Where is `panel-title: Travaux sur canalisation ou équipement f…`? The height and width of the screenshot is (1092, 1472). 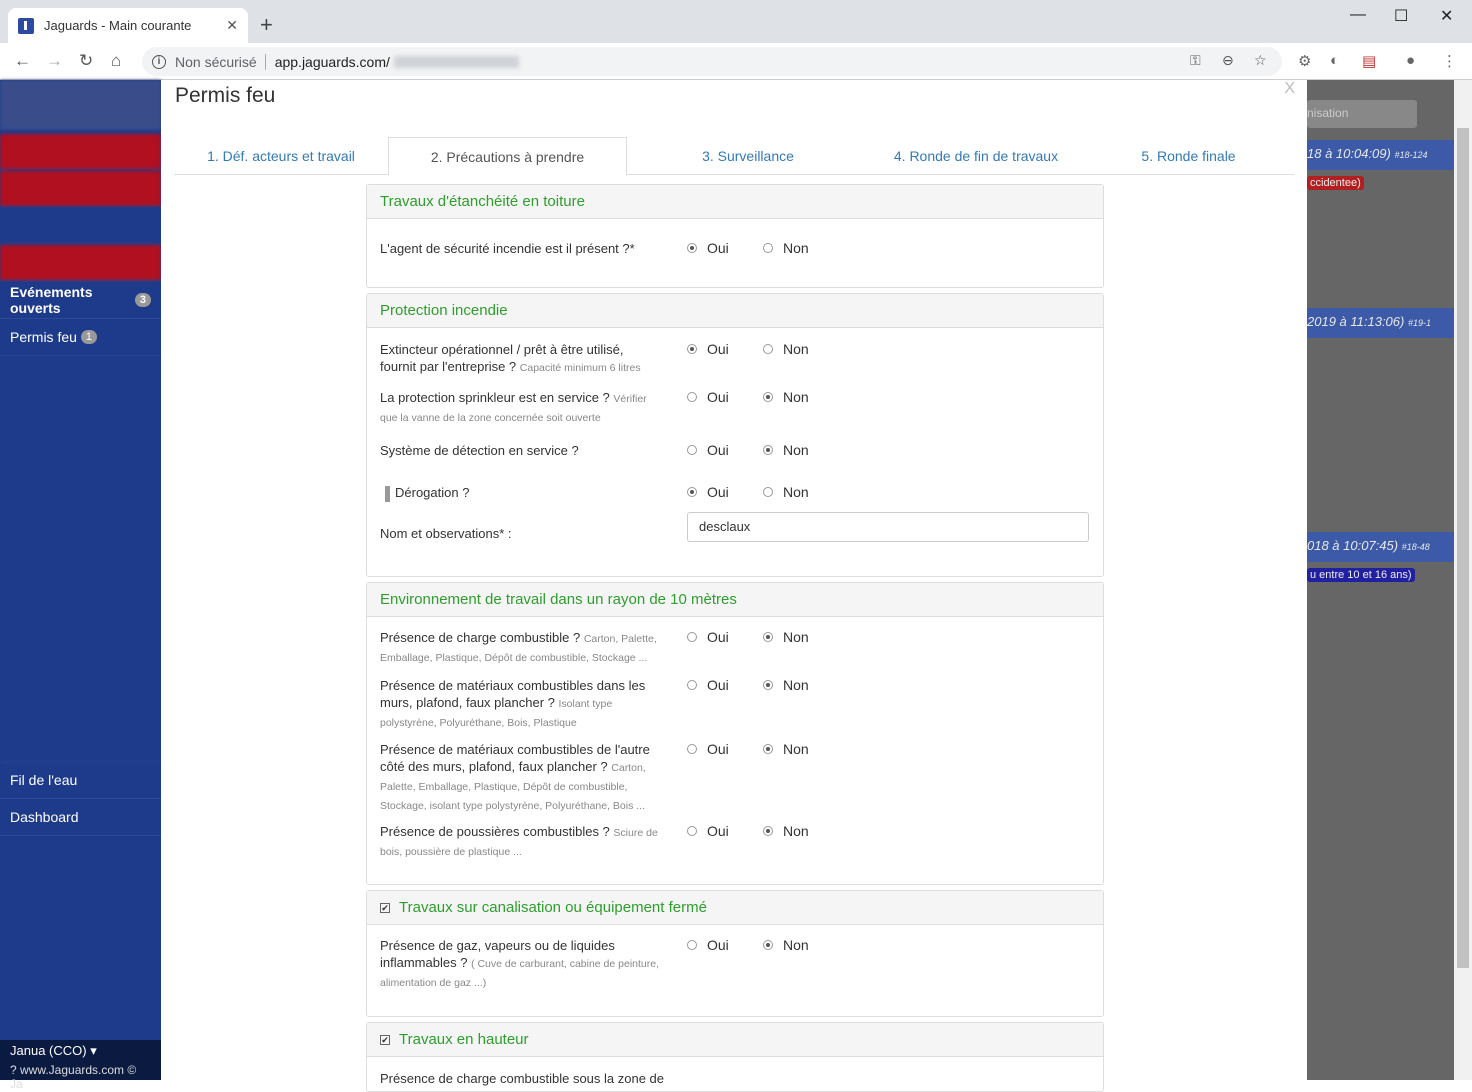 panel-title: Travaux sur canalisation ou équipement f… is located at coordinates (553, 907).